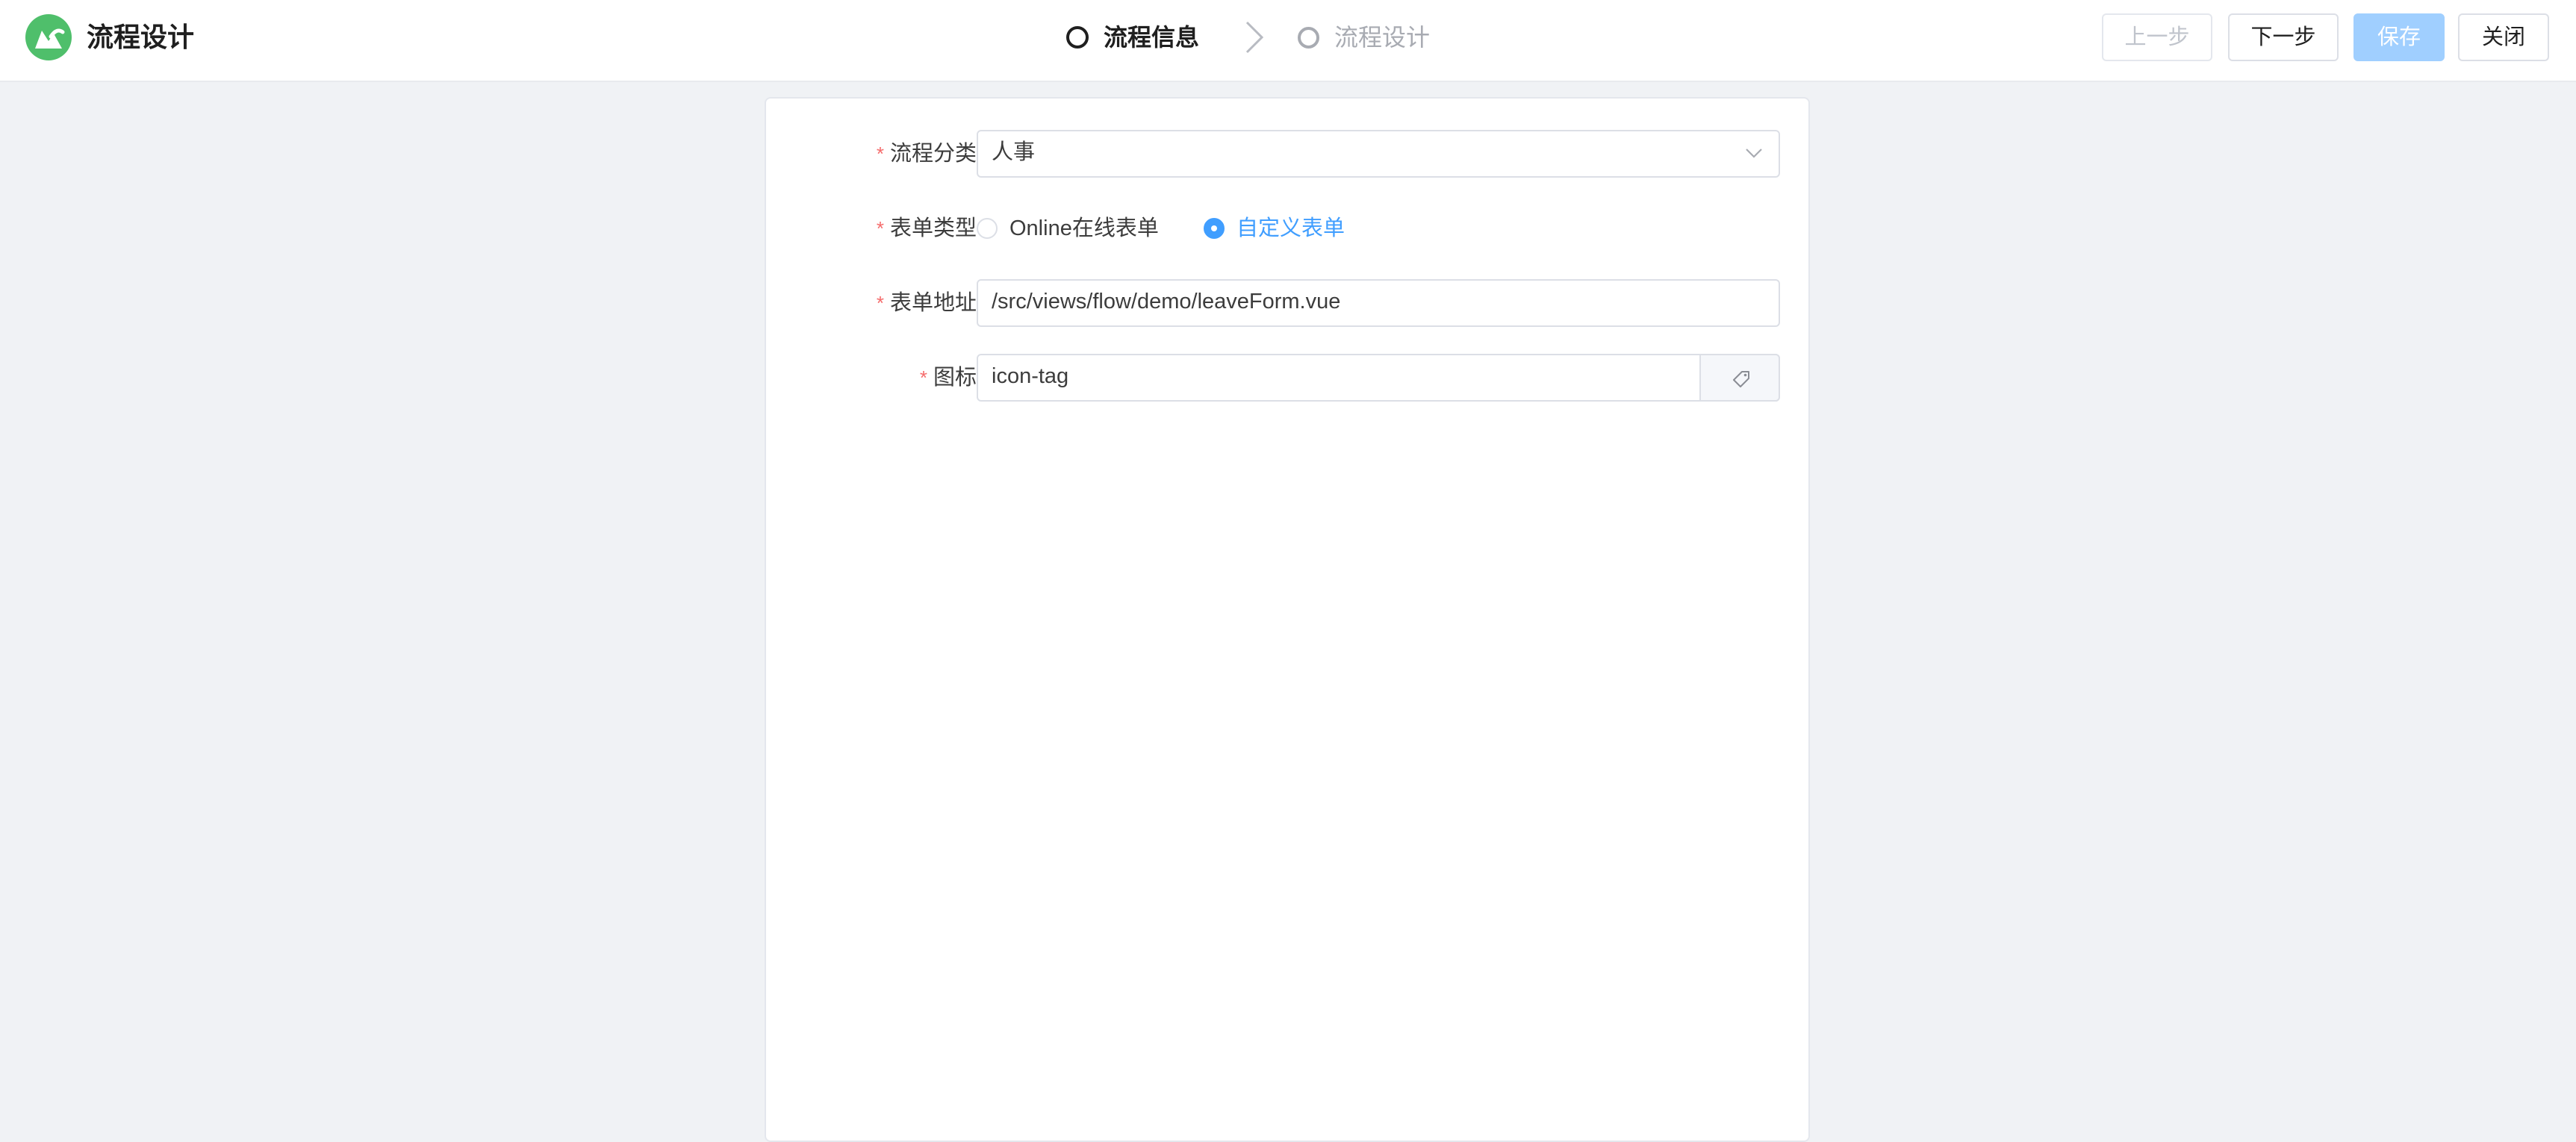  I want to click on form-url-label: * 表单地址, so click(926, 303).